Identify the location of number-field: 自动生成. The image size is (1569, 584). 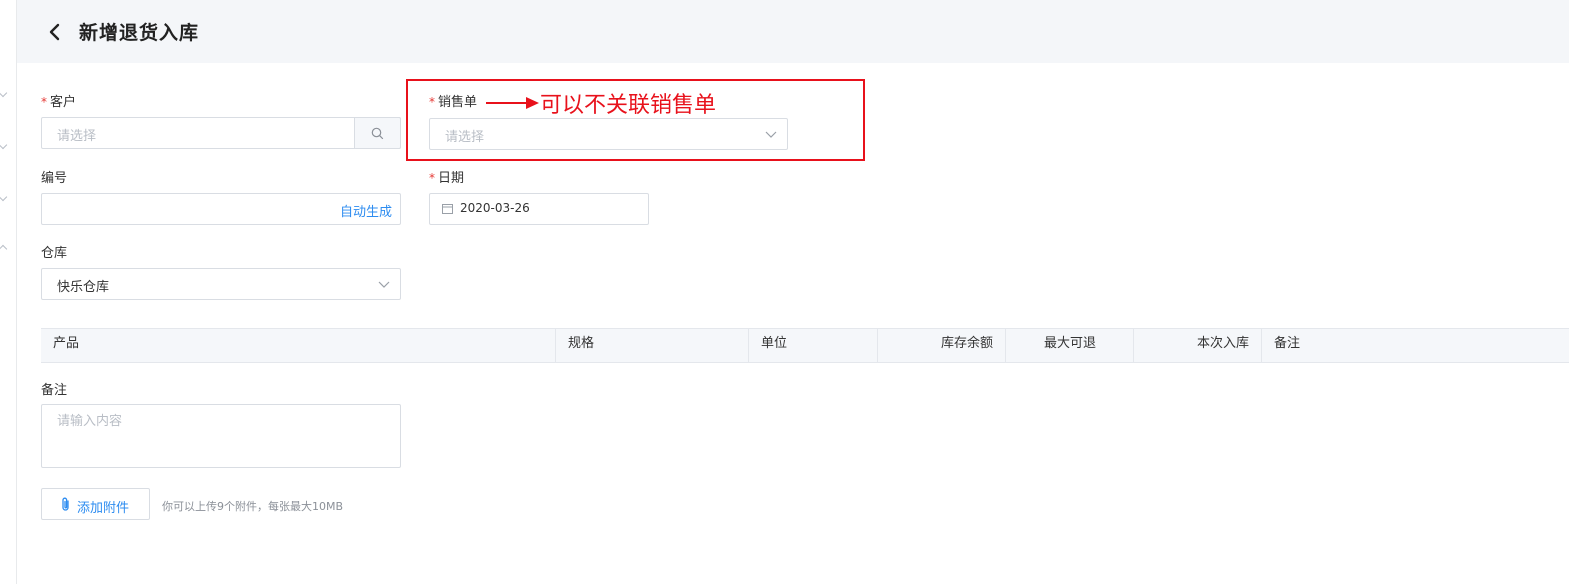
(221, 209).